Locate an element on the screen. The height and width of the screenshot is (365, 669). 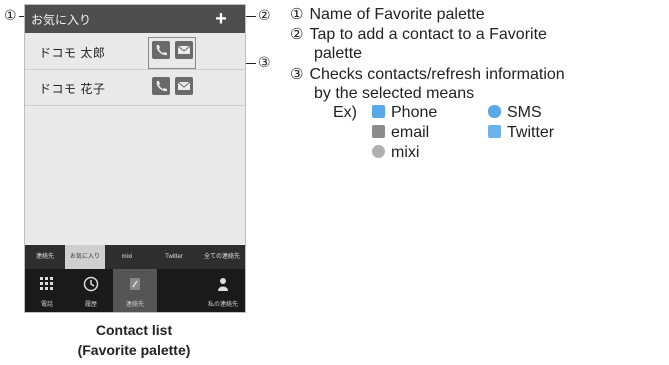
sms-icon is located at coordinates (494, 111).